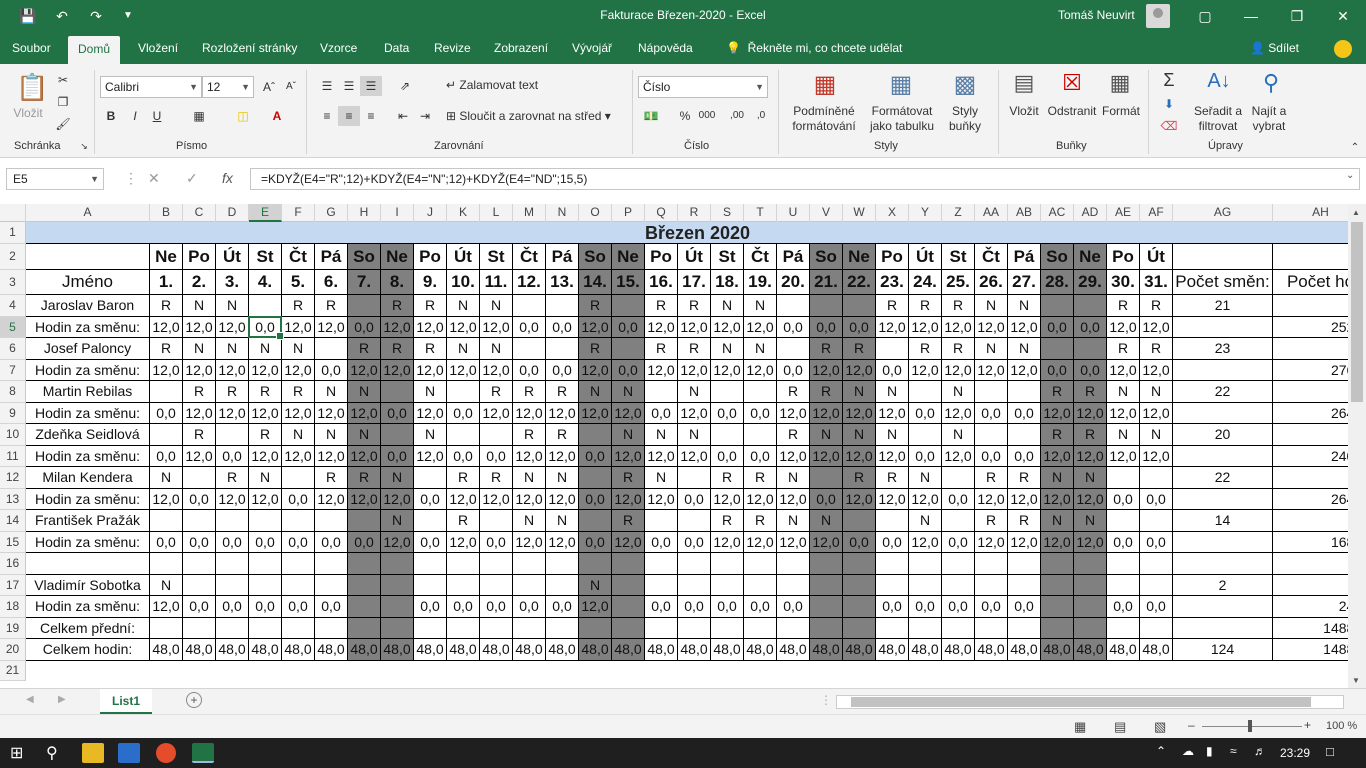  What do you see at coordinates (405, 86) in the screenshot?
I see `orientation-icon: ⇗` at bounding box center [405, 86].